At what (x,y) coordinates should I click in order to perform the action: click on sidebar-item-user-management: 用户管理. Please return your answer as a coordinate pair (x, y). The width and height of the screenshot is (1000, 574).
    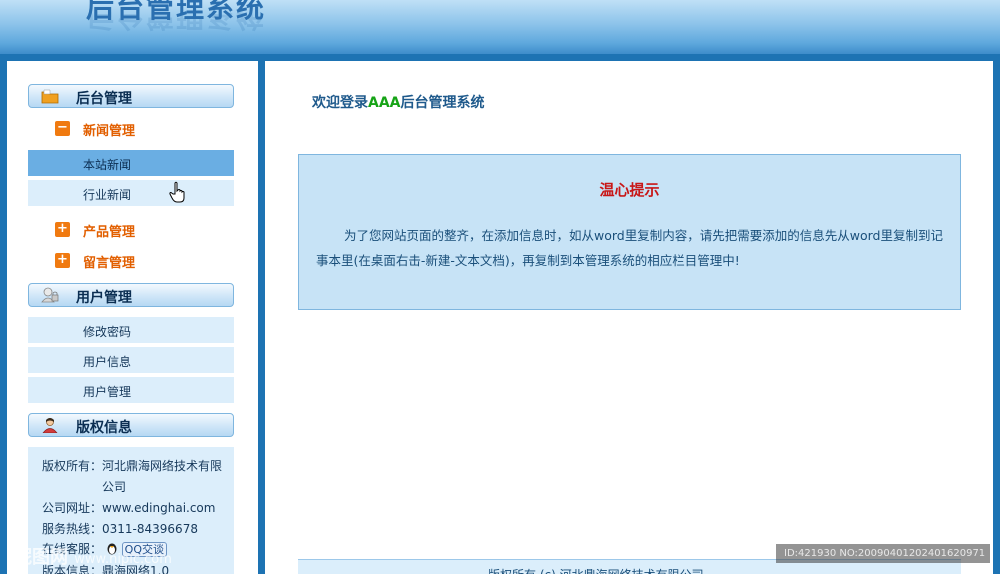
    Looking at the image, I should click on (131, 390).